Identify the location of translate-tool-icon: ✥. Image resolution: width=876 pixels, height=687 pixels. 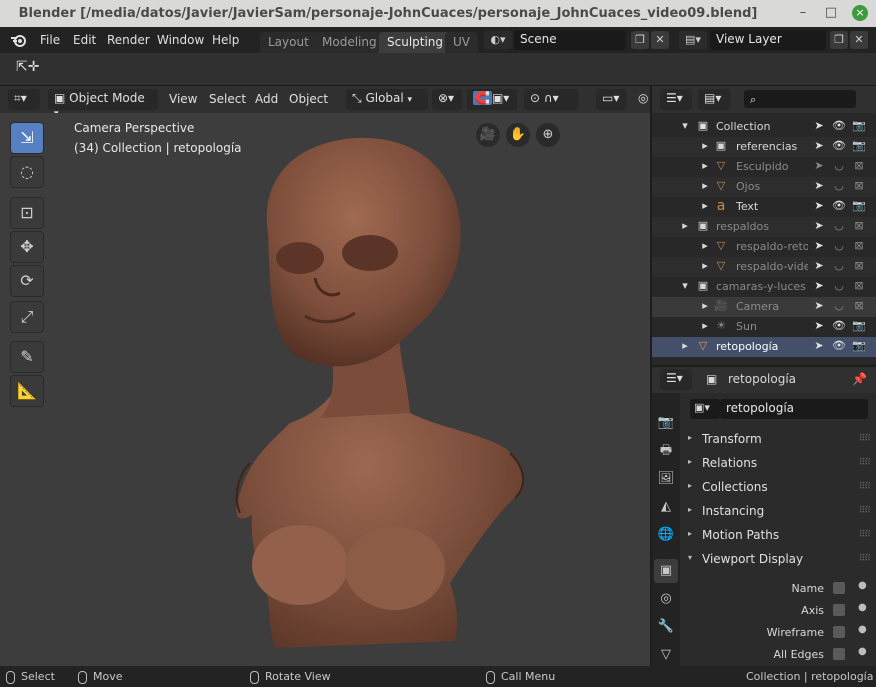
(27, 247).